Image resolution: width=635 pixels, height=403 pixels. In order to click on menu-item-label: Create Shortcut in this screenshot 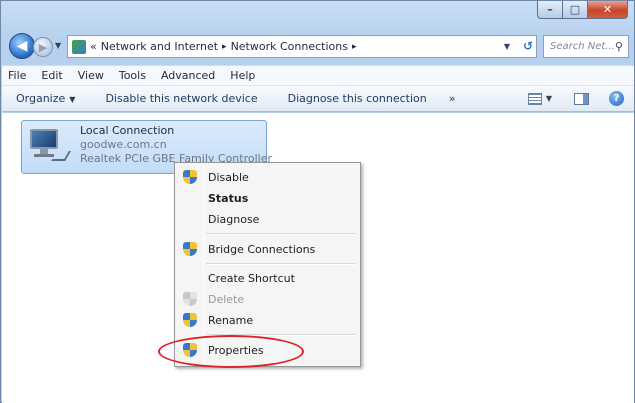, I will do `click(251, 278)`.